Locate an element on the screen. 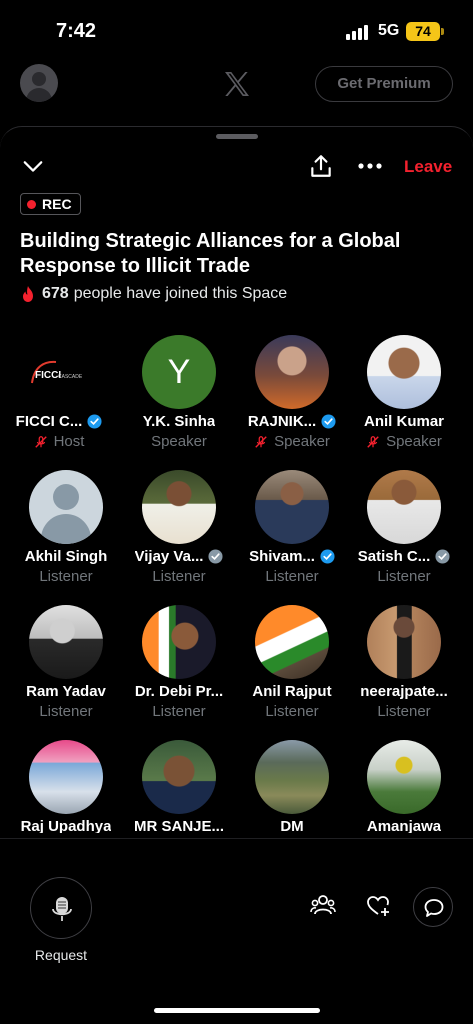 The height and width of the screenshot is (1024, 473). participant-name: Y.K. Sinha is located at coordinates (179, 421).